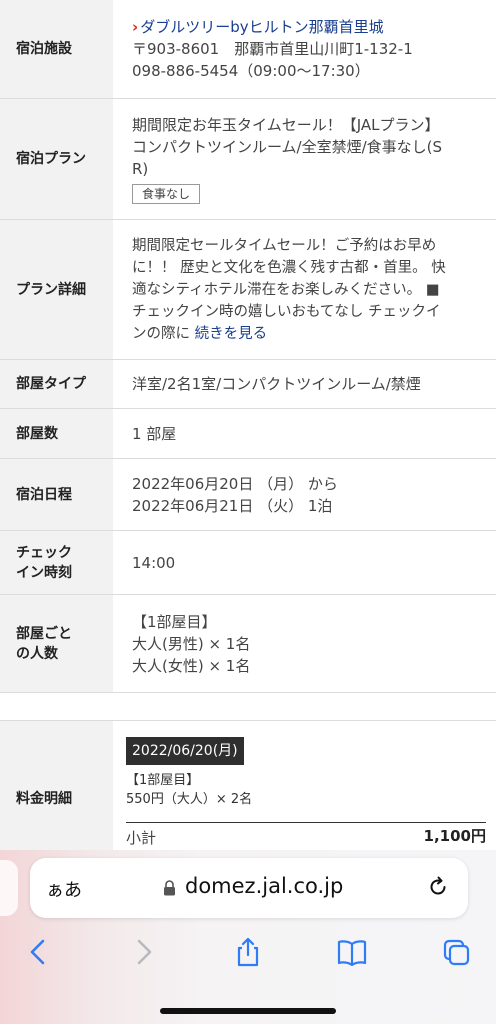 The image size is (496, 1024). What do you see at coordinates (56, 643) in the screenshot?
I see `guests-label: 部屋ごと の人数` at bounding box center [56, 643].